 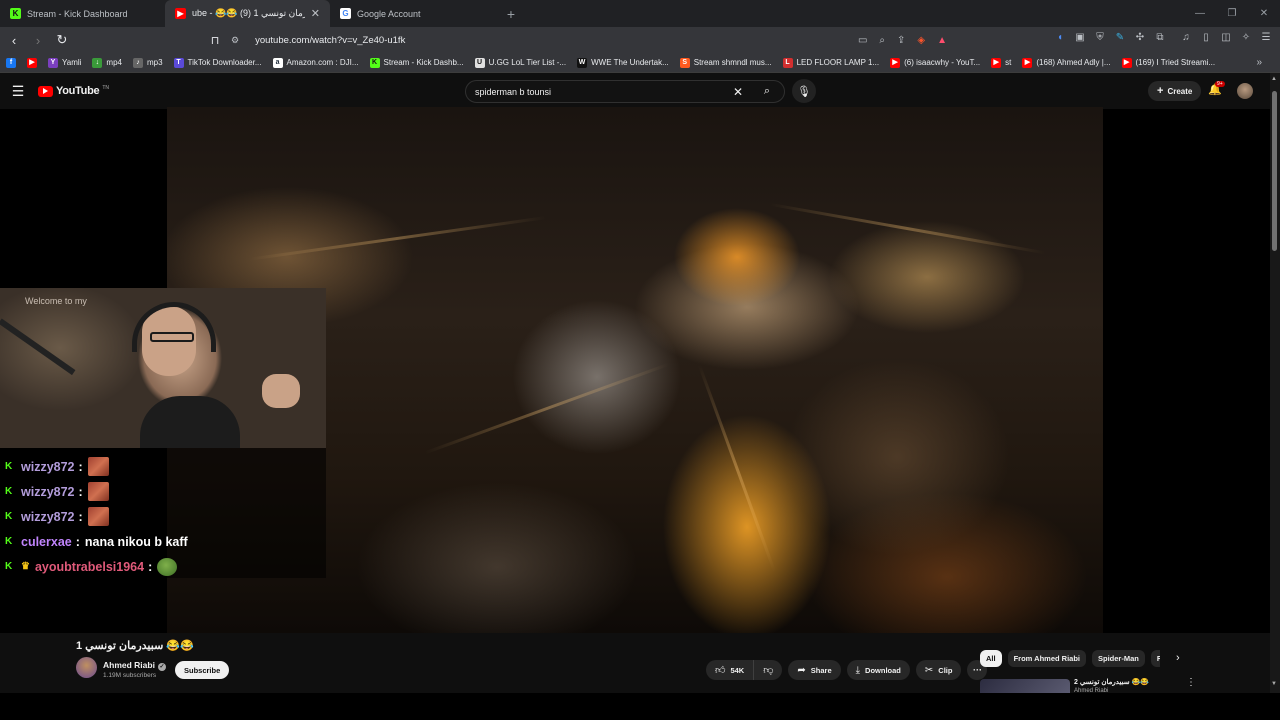 What do you see at coordinates (1175, 91) in the screenshot?
I see `create-button: + Create` at bounding box center [1175, 91].